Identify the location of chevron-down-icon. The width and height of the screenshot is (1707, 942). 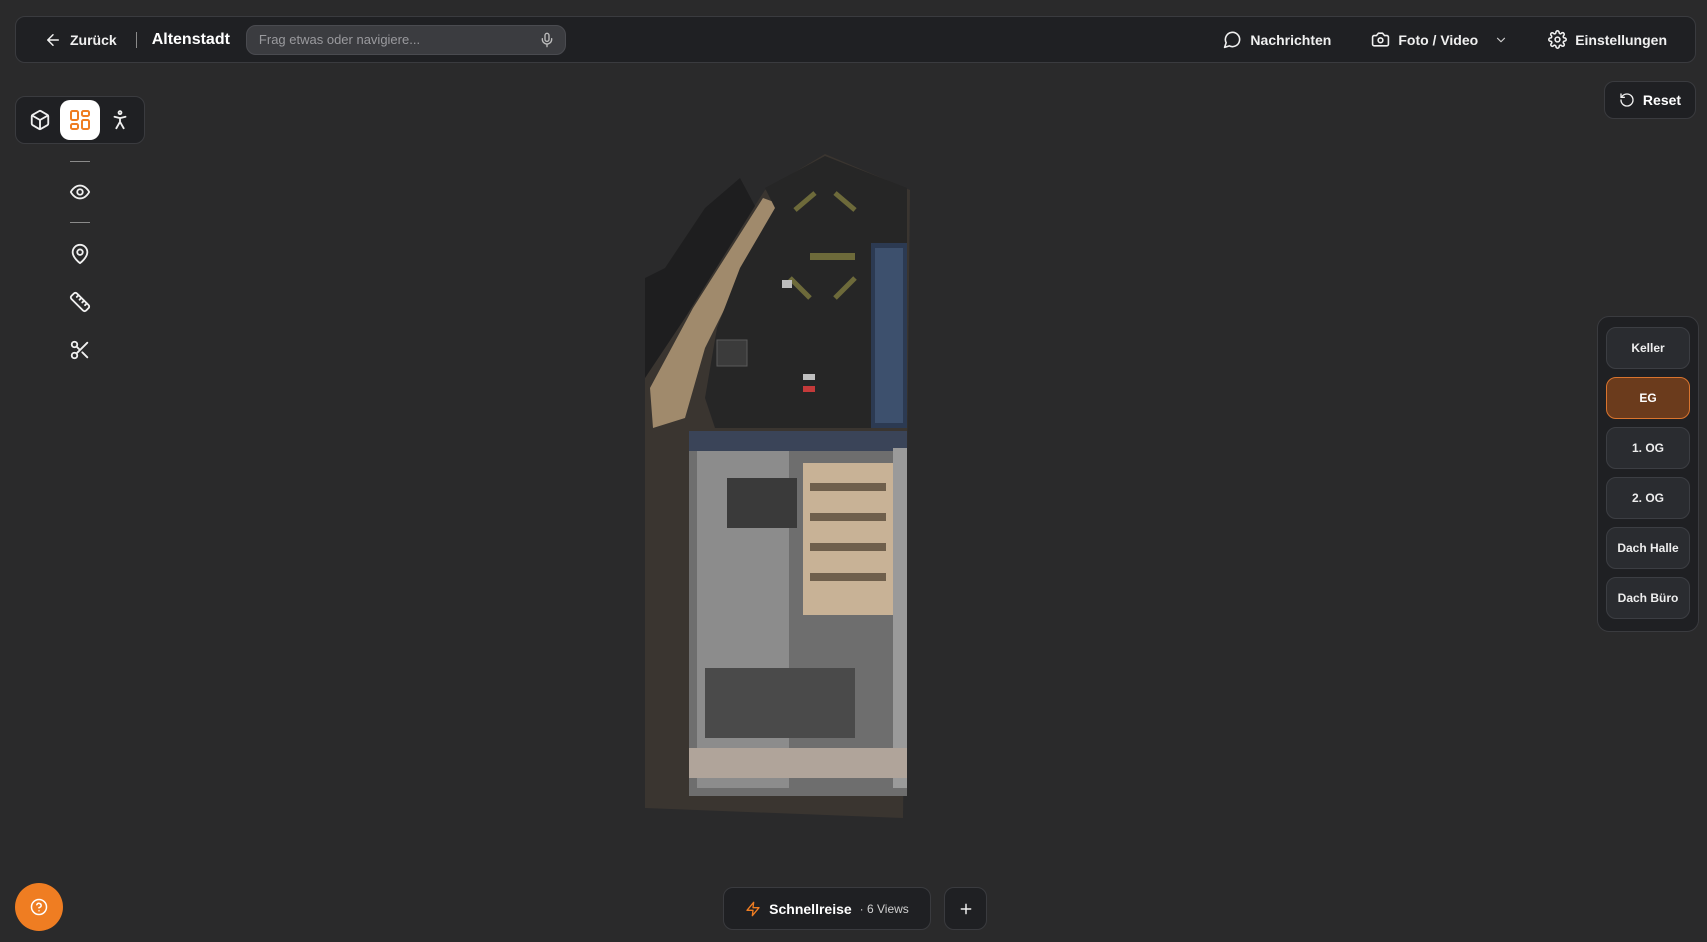
(1501, 40).